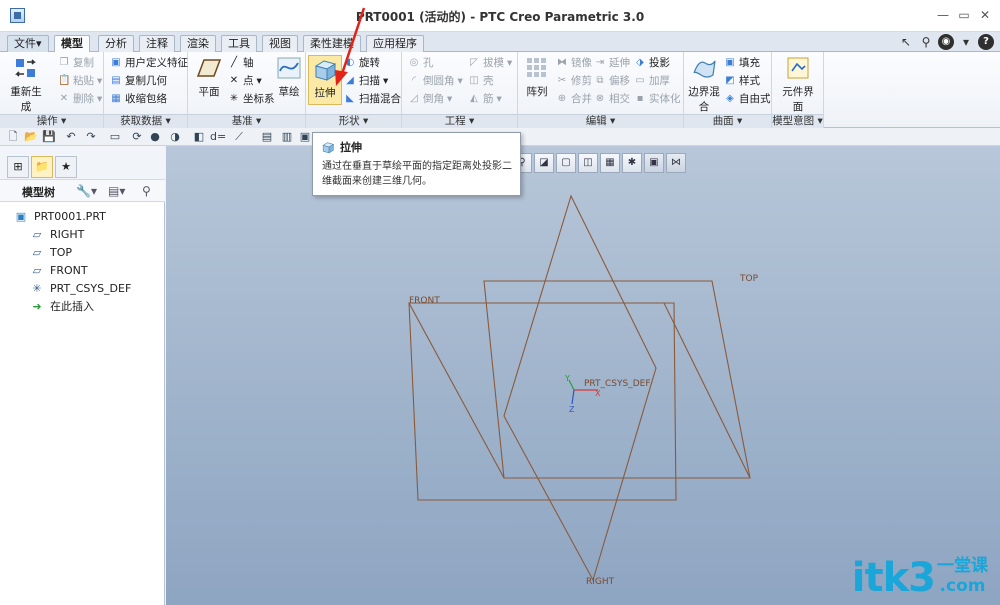  What do you see at coordinates (943, 15) in the screenshot?
I see `minimize-button: —` at bounding box center [943, 15].